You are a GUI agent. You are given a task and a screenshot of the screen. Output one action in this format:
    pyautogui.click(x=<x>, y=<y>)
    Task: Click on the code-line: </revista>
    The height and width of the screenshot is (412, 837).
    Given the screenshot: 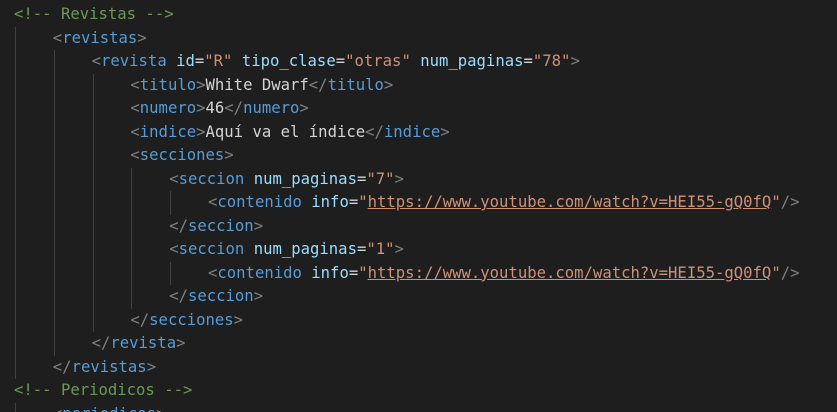 What is the action you would take?
    pyautogui.click(x=139, y=344)
    